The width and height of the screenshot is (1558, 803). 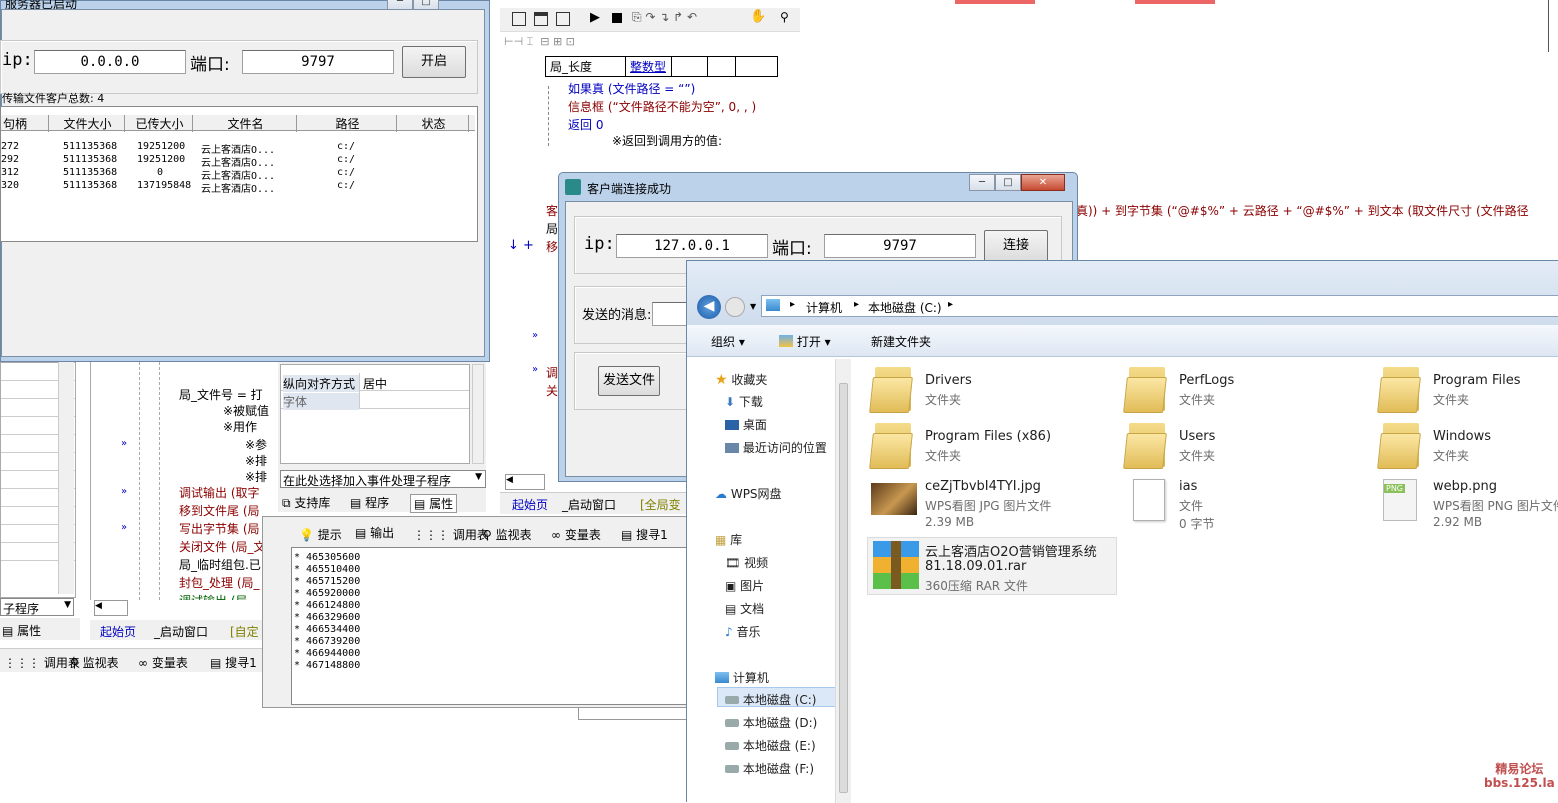 I want to click on property-grid: 纵向对齐方式 居中 字体, so click(x=375, y=414).